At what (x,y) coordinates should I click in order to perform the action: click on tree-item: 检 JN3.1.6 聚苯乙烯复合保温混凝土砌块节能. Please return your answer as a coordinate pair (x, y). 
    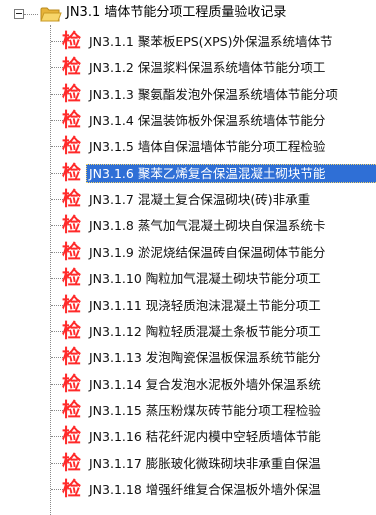
    Looking at the image, I should click on (188, 173).